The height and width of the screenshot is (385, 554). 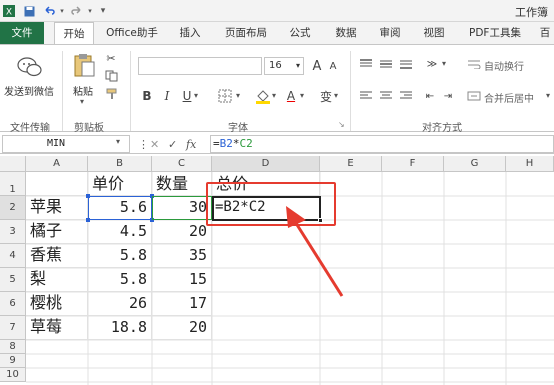 I want to click on font-name-select, so click(x=200, y=66).